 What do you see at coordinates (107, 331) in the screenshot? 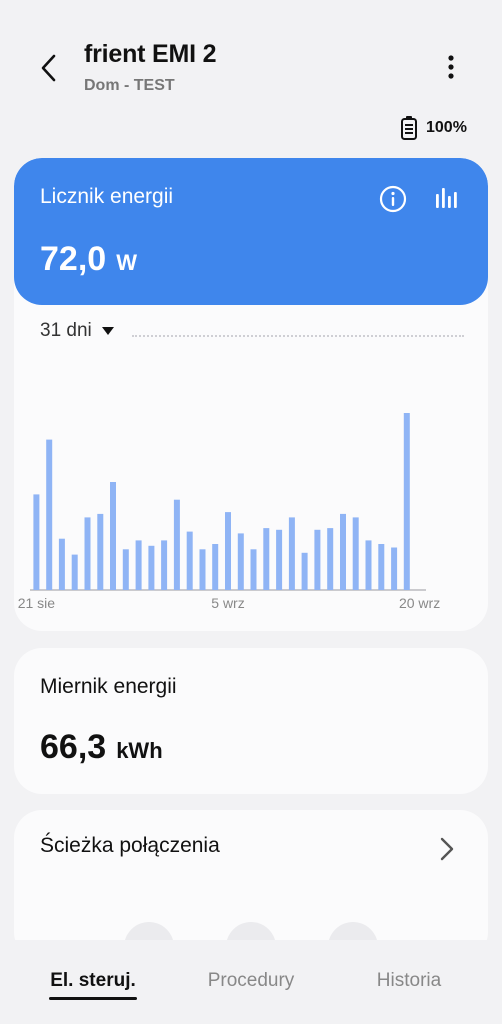
I see `caret-down-icon` at bounding box center [107, 331].